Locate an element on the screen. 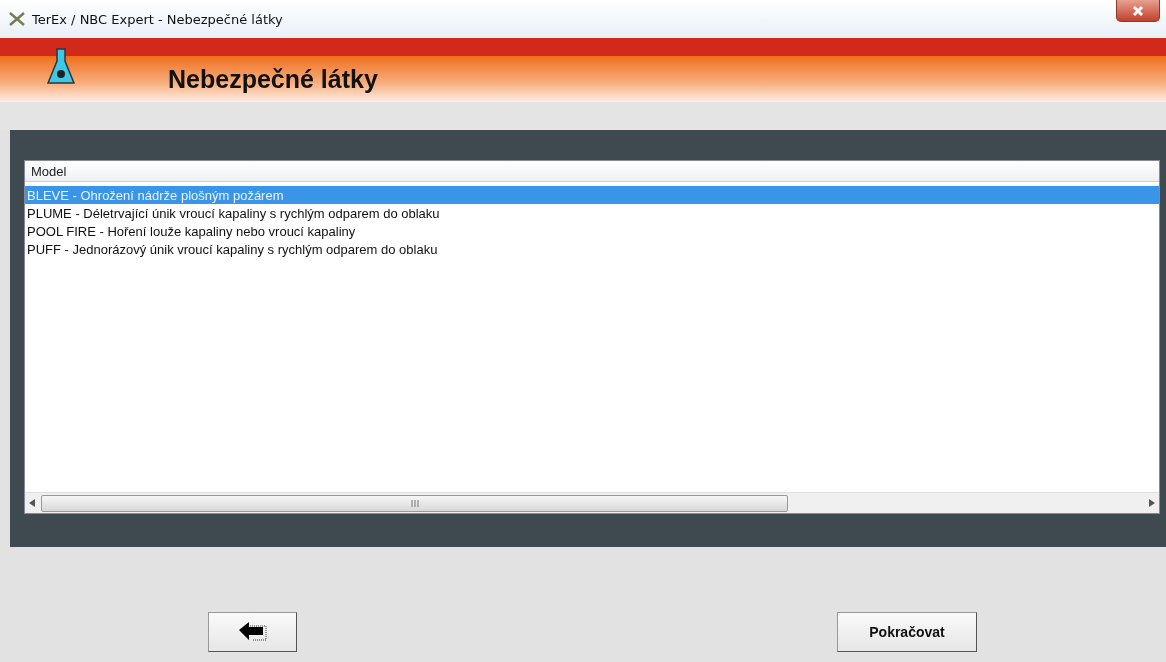  continue-button: Pokračovat is located at coordinates (907, 632).